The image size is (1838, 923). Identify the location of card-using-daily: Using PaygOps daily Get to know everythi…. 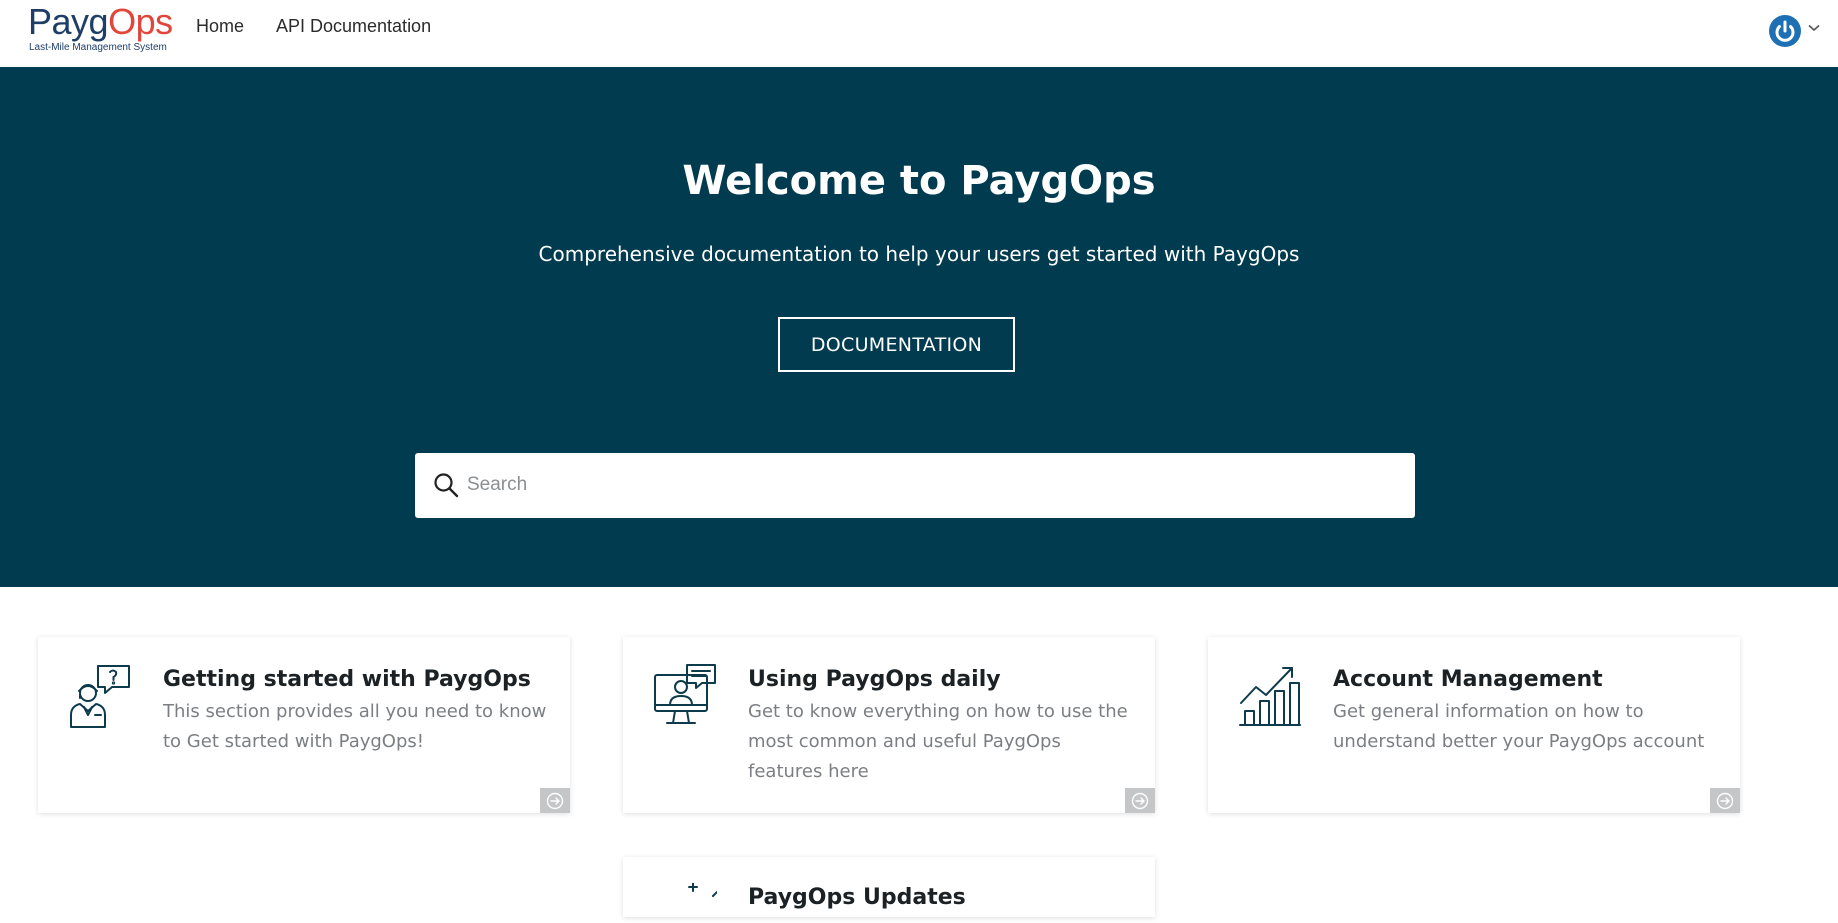
(889, 725).